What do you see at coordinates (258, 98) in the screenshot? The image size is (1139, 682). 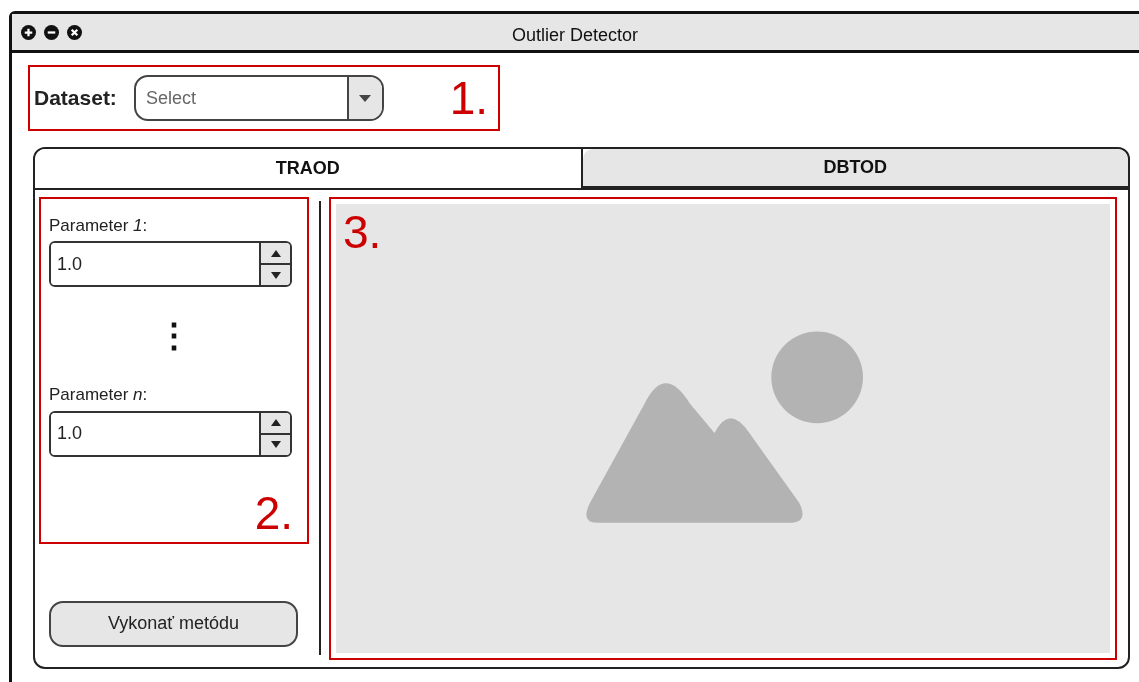 I see `dataset-select: Select` at bounding box center [258, 98].